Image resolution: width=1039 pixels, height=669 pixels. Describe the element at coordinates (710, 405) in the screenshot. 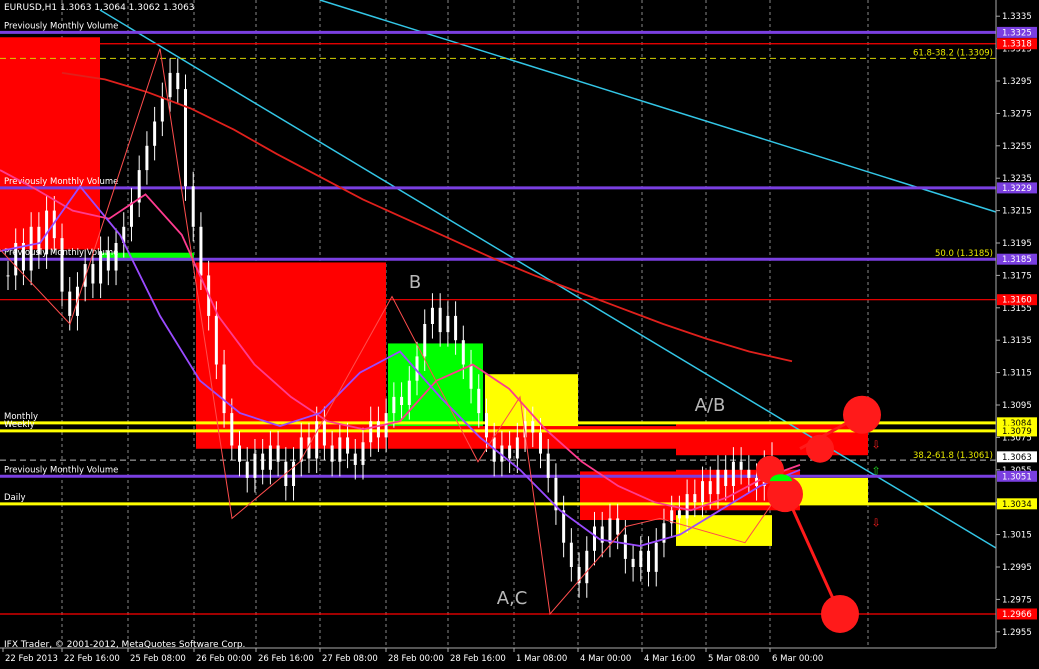

I see `wave-label: A/B` at that location.